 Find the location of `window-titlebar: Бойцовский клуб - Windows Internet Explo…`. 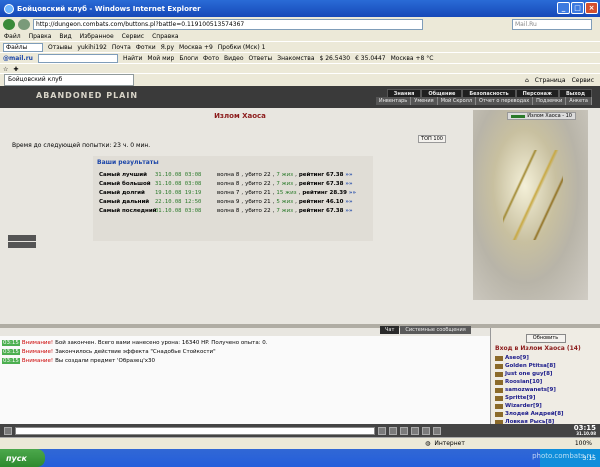

window-titlebar: Бойцовский клуб - Windows Internet Explo… is located at coordinates (300, 8).